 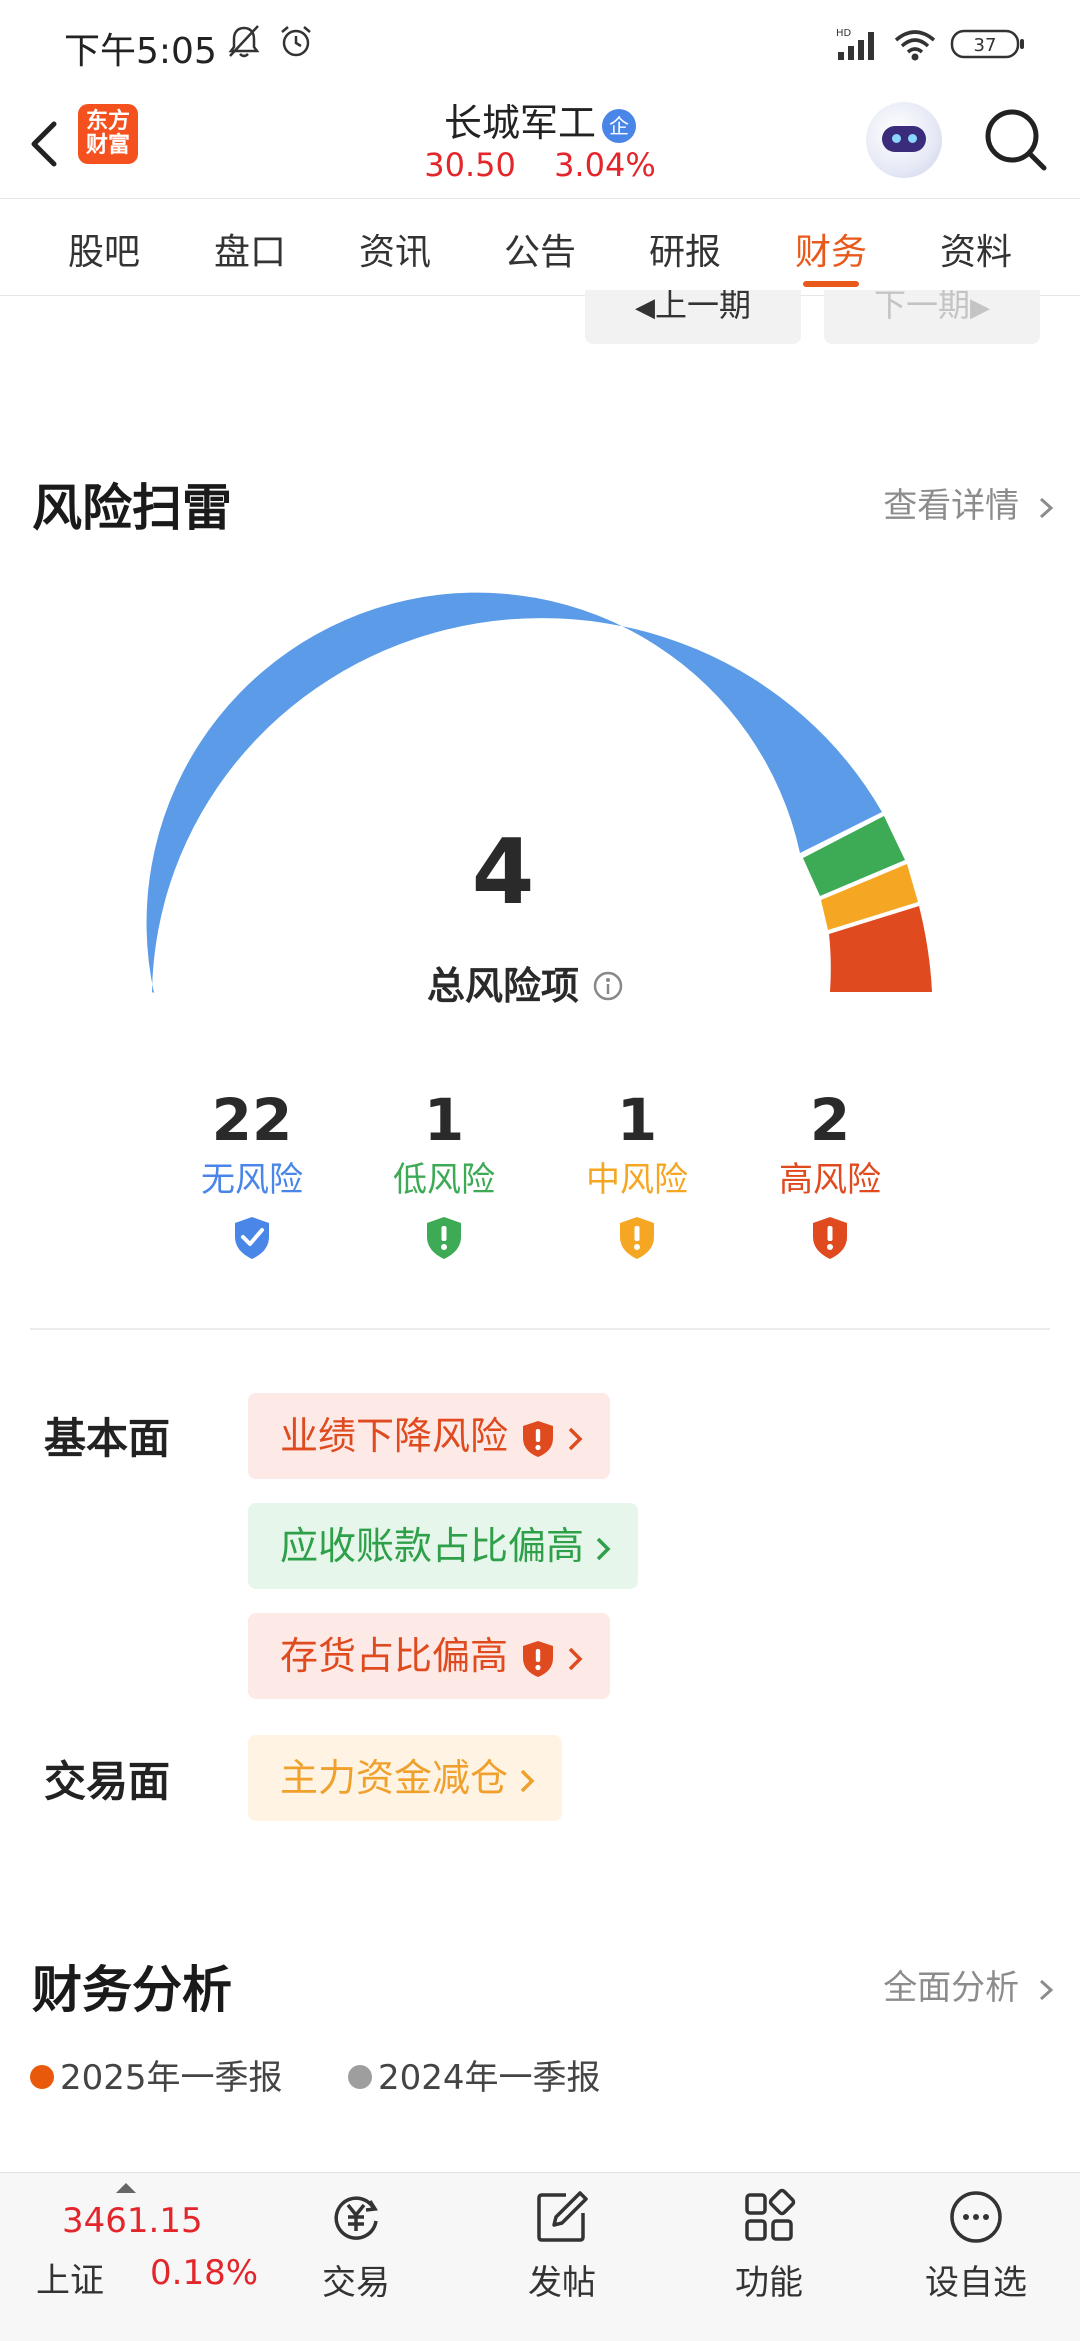 What do you see at coordinates (252, 1120) in the screenshot?
I see `count-no-risk-value: 22` at bounding box center [252, 1120].